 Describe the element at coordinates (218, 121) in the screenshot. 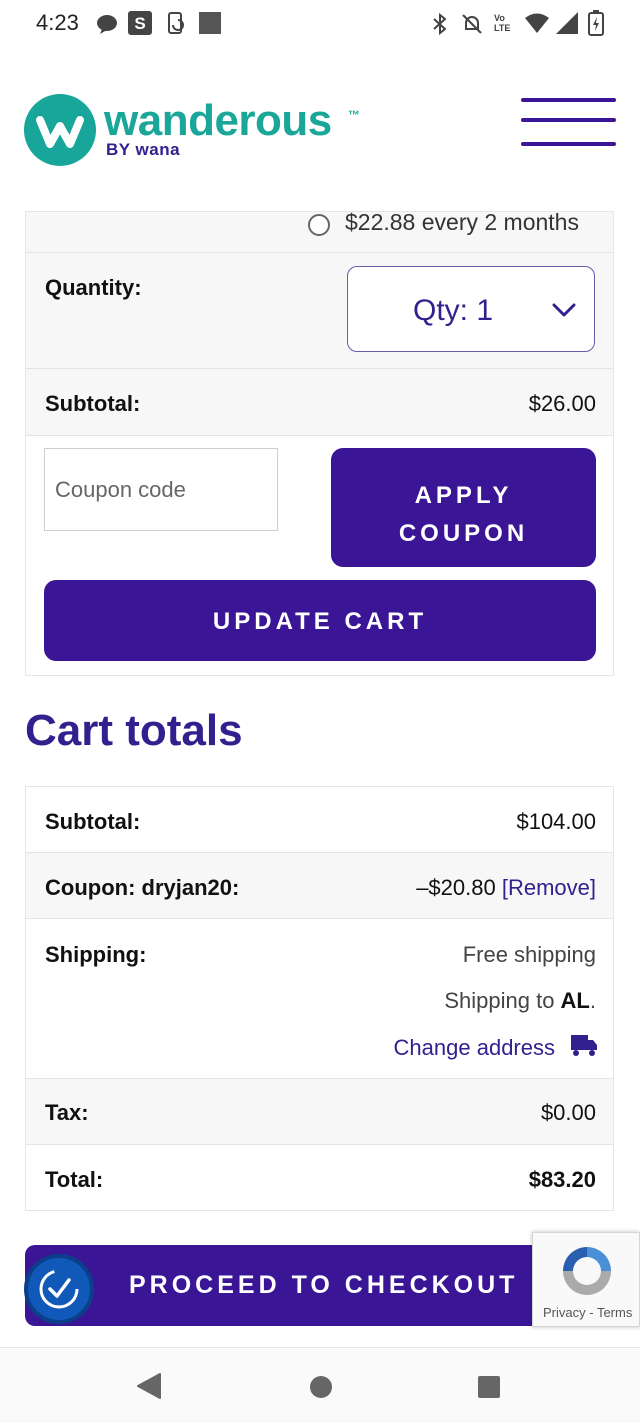

I see `brand-name: wanderous` at that location.